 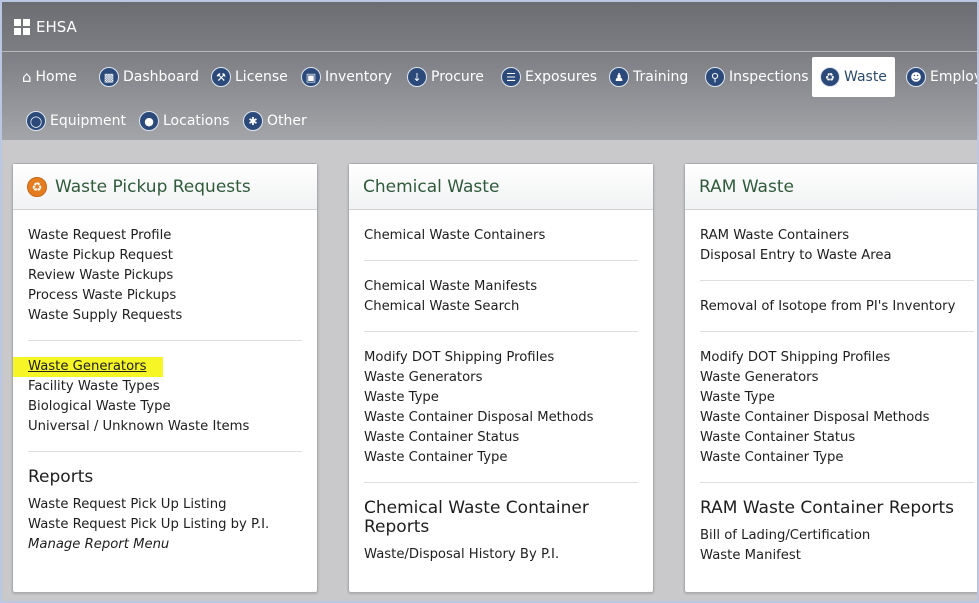 What do you see at coordinates (837, 556) in the screenshot?
I see `link-waste-manifest: Waste Manifest` at bounding box center [837, 556].